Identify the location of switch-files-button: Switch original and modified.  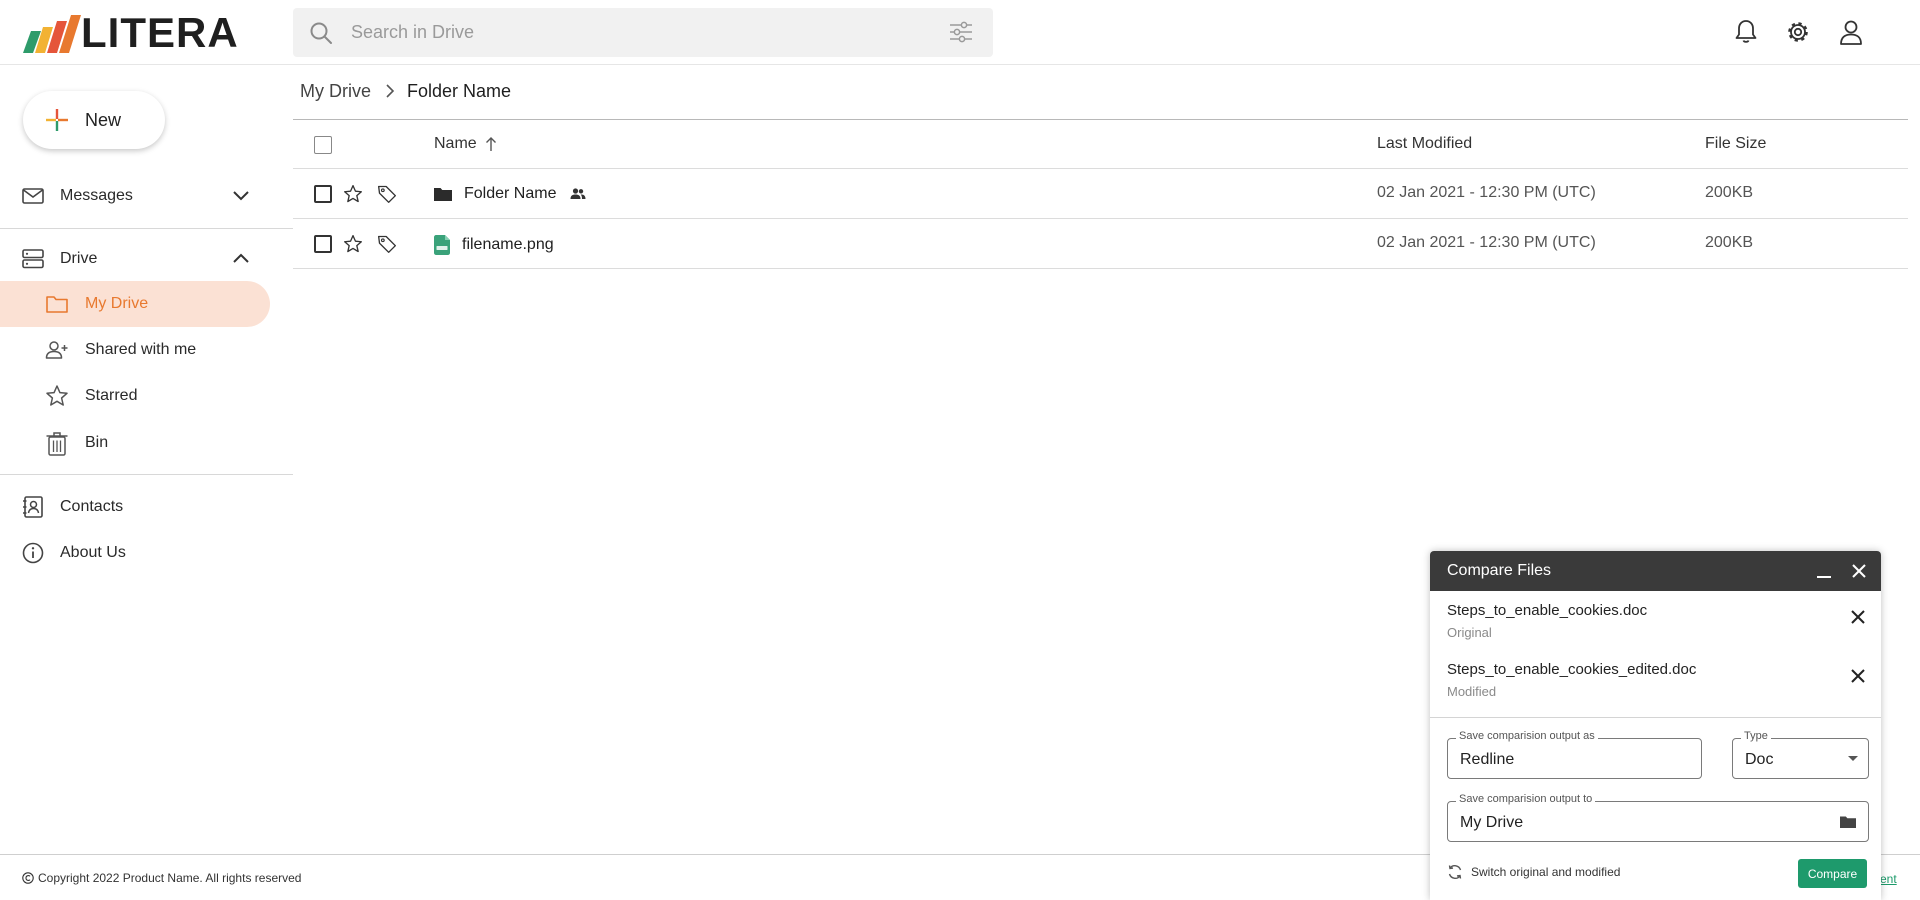
(1533, 872).